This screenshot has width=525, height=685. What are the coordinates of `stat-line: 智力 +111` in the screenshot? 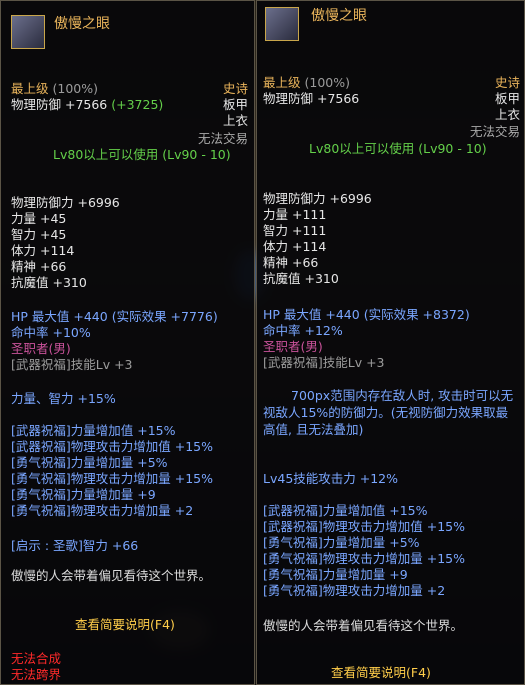 It's located at (295, 230).